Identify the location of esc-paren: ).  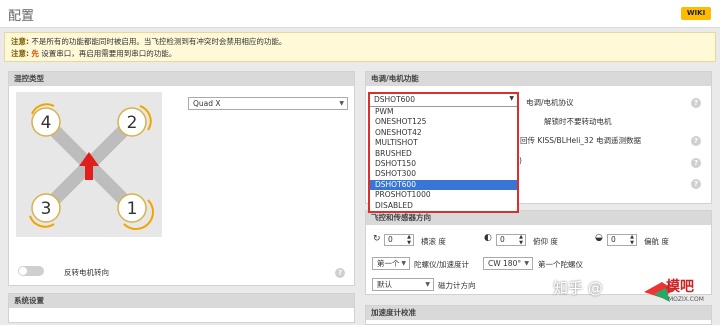
(520, 160).